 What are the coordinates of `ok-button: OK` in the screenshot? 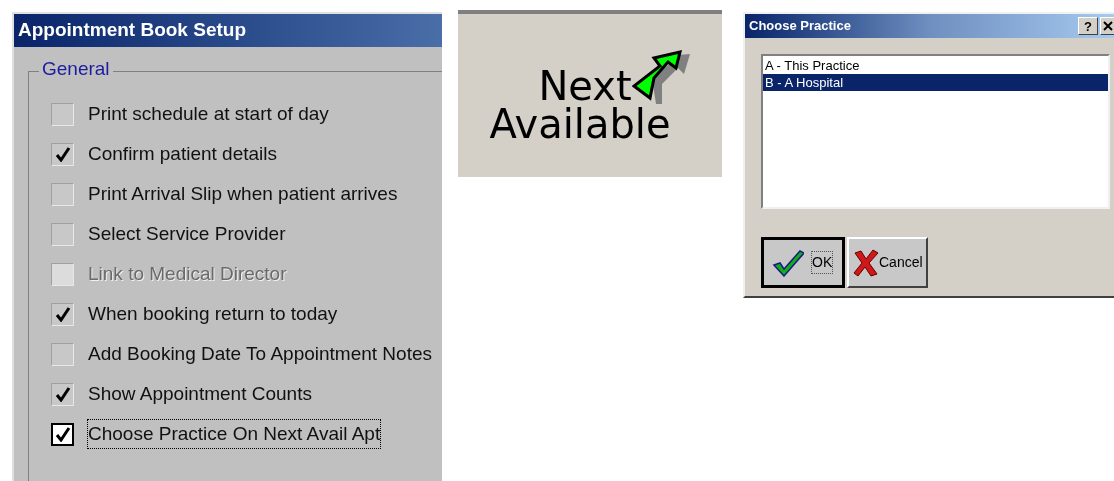 It's located at (803, 262).